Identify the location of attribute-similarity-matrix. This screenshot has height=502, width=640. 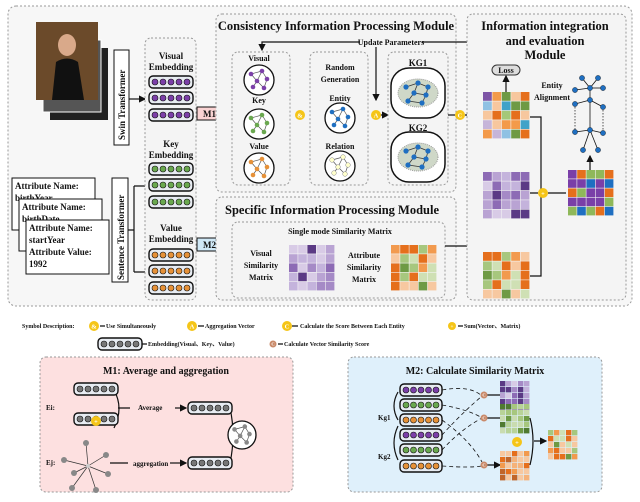
(414, 268).